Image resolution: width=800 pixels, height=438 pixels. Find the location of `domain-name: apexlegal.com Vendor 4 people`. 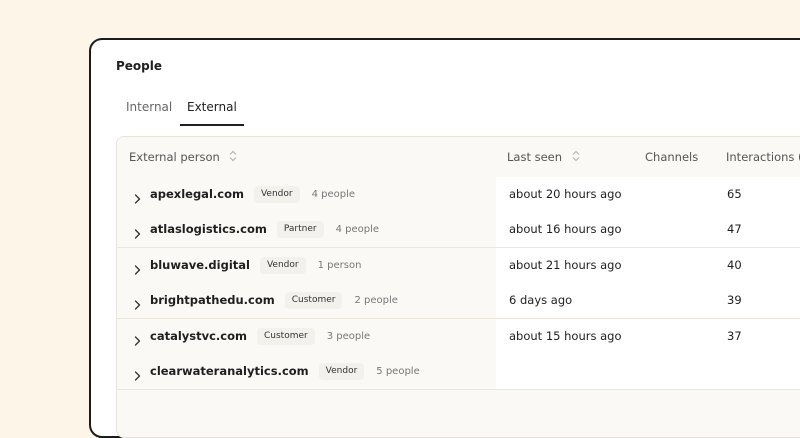

domain-name: apexlegal.com Vendor 4 people is located at coordinates (252, 194).